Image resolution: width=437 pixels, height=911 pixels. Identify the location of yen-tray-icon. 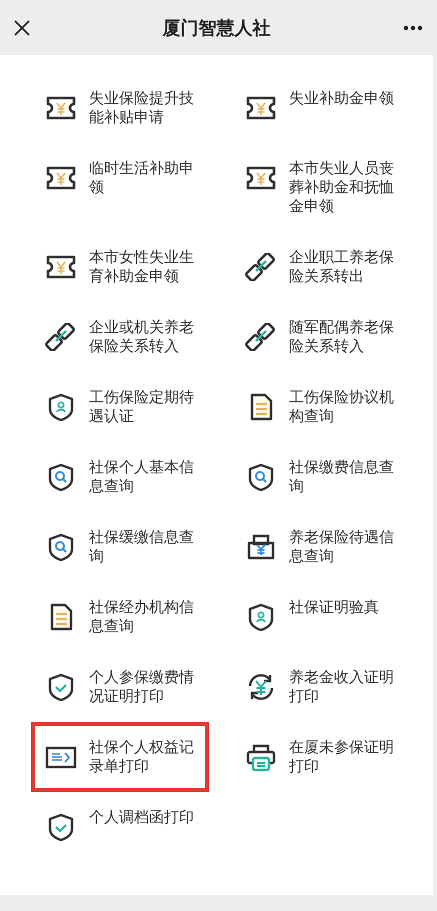
(261, 547).